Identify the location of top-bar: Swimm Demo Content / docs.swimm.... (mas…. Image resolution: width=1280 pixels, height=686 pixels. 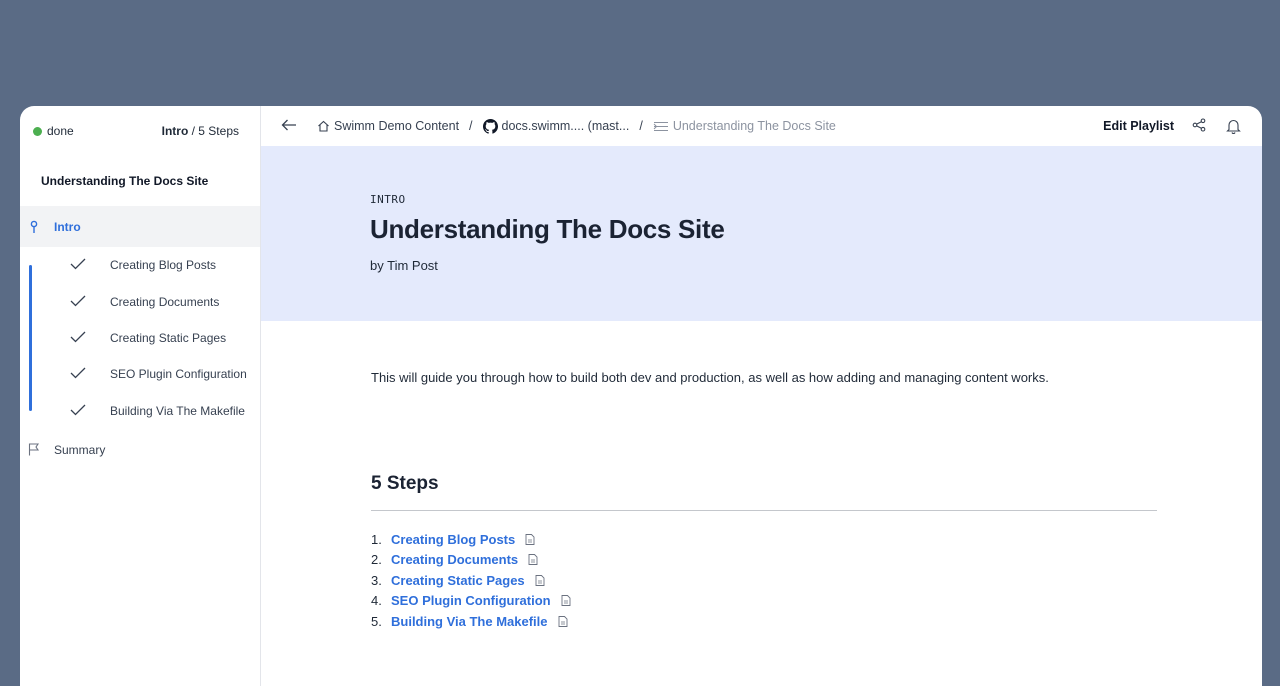
(761, 126).